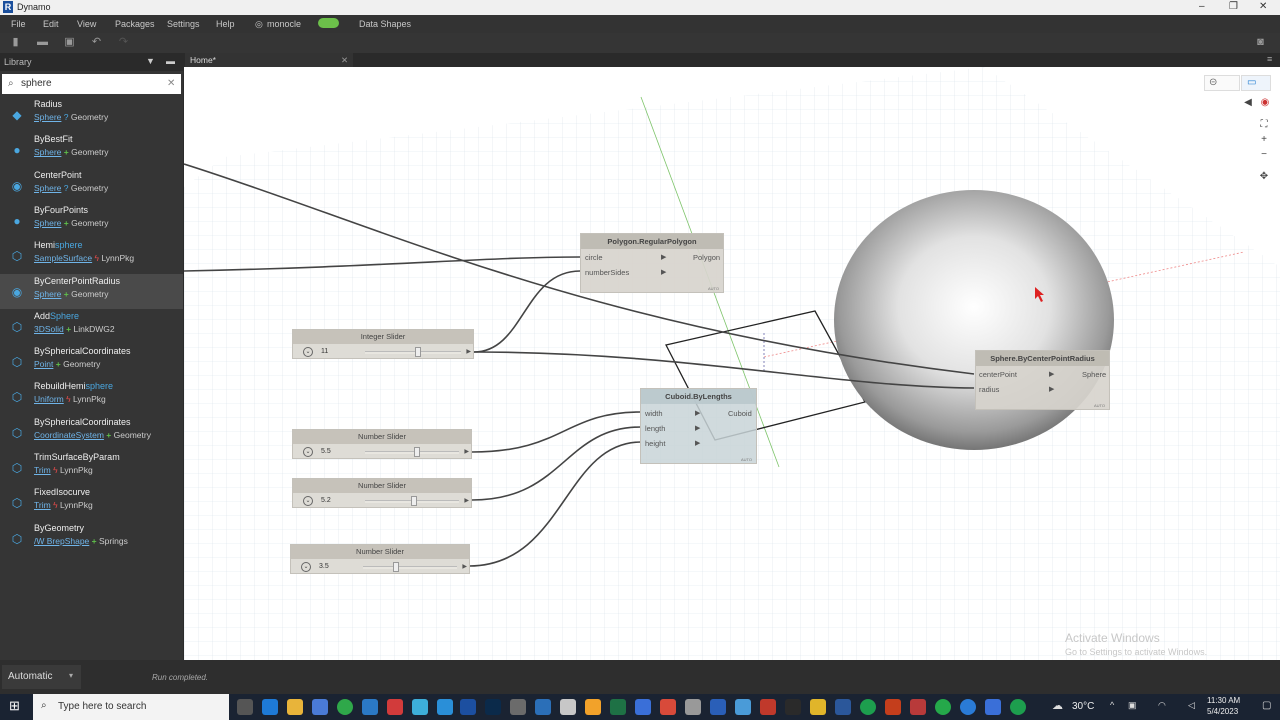 The height and width of the screenshot is (720, 1280). I want to click on close-icon: ✕, so click(1263, 6).